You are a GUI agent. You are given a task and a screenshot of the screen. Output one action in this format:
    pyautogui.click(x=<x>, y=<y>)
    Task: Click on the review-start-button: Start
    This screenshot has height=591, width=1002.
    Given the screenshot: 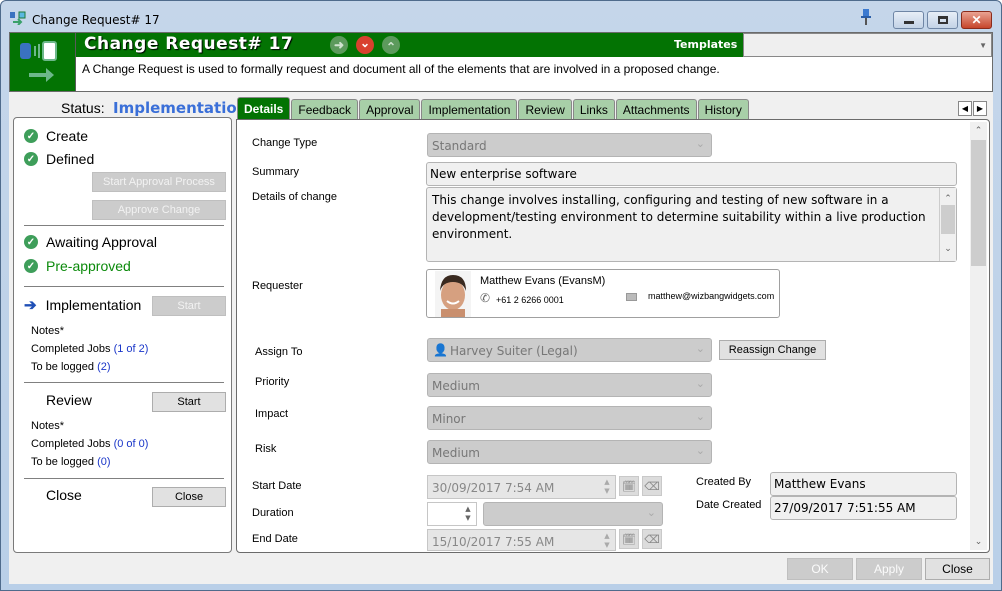 What is the action you would take?
    pyautogui.click(x=189, y=402)
    